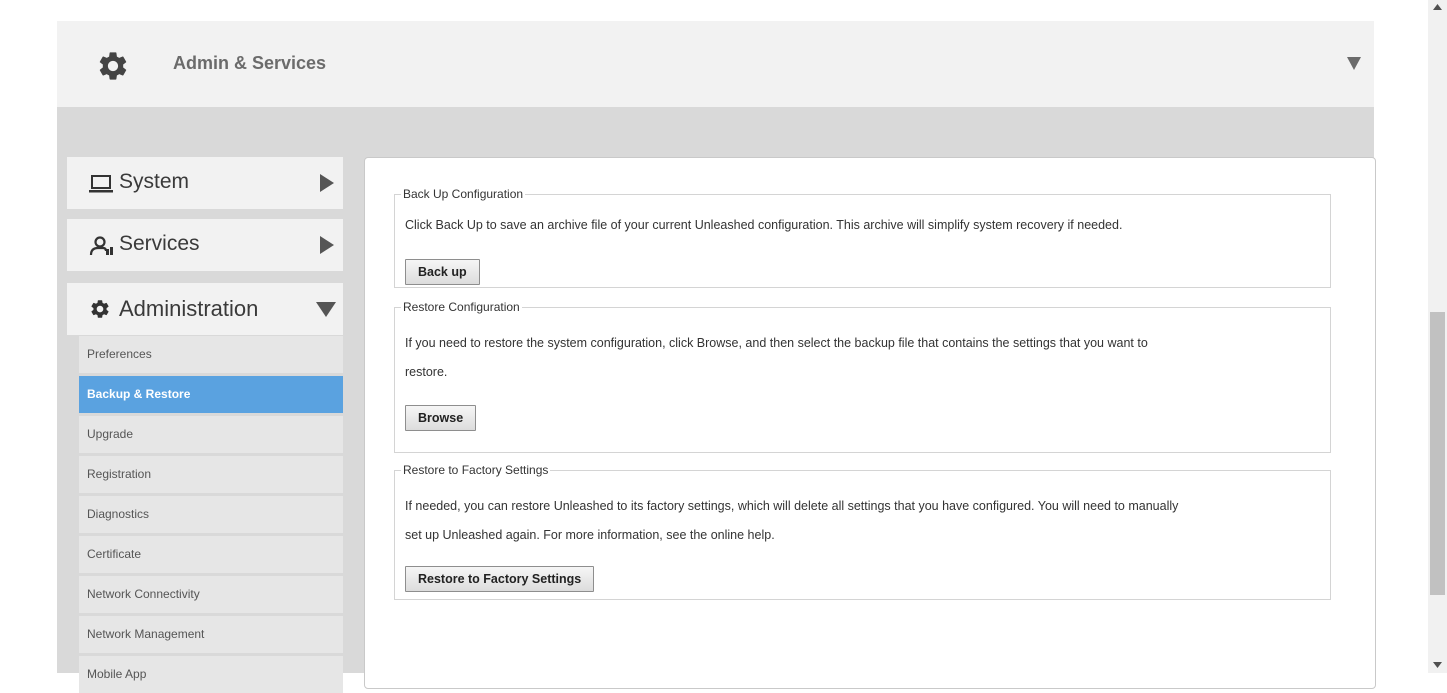 The height and width of the screenshot is (693, 1447). What do you see at coordinates (146, 634) in the screenshot?
I see `sidebar-item-label: Network Management` at bounding box center [146, 634].